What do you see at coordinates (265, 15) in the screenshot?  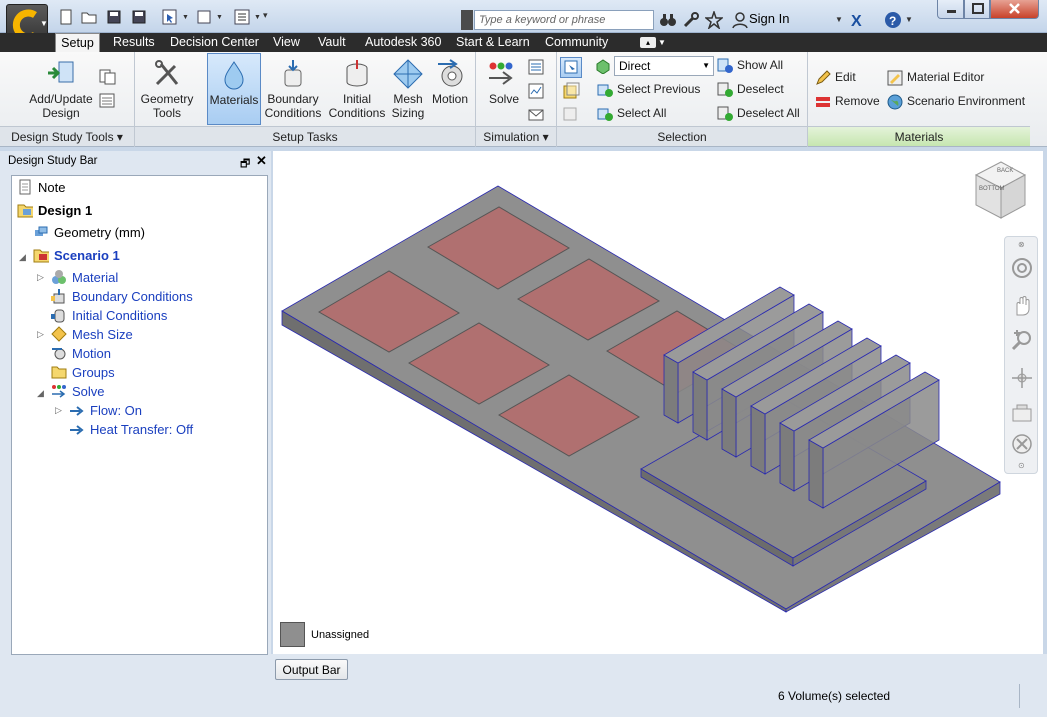 I see `qat-customize-icon: ▾` at bounding box center [265, 15].